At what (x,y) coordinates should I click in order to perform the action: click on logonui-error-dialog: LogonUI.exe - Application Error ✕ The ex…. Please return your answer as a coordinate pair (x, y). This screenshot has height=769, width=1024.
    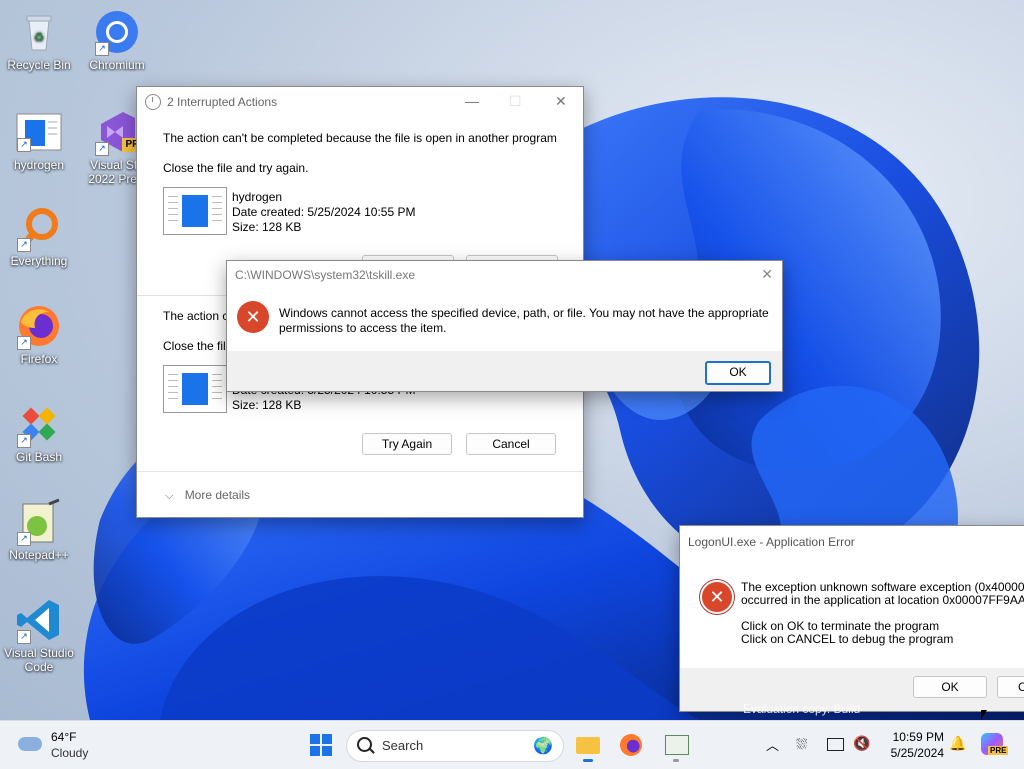
    Looking at the image, I should click on (851, 618).